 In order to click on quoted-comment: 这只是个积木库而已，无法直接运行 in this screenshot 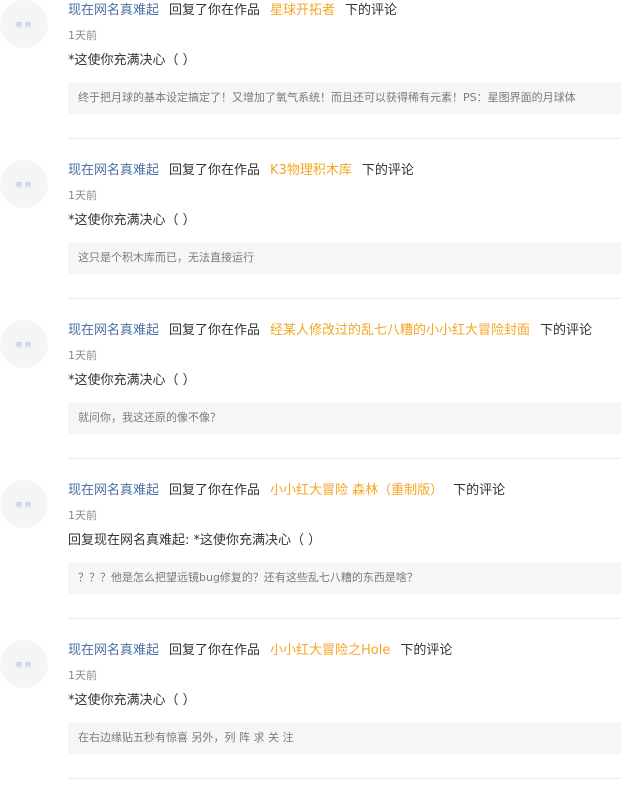, I will do `click(344, 258)`.